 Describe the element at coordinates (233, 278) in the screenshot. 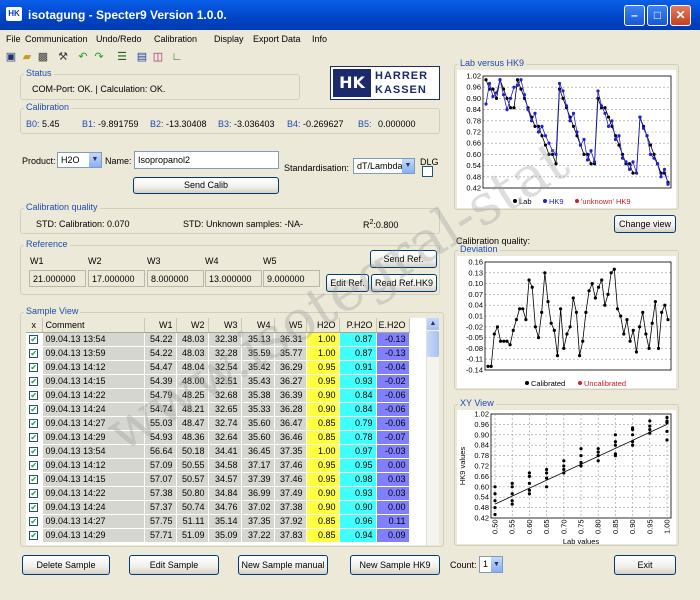

I see `reference-w4: 13.000000` at that location.